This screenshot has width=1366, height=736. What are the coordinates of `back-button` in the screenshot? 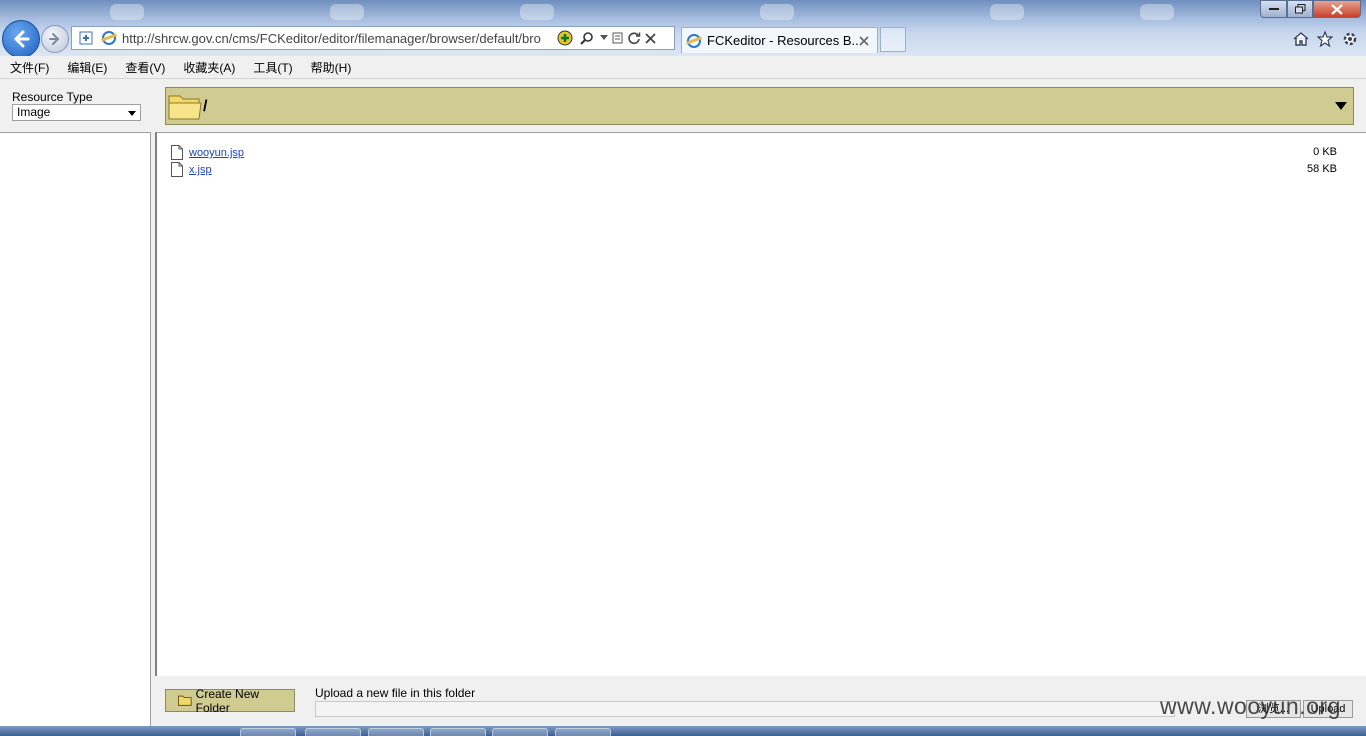 It's located at (21, 38).